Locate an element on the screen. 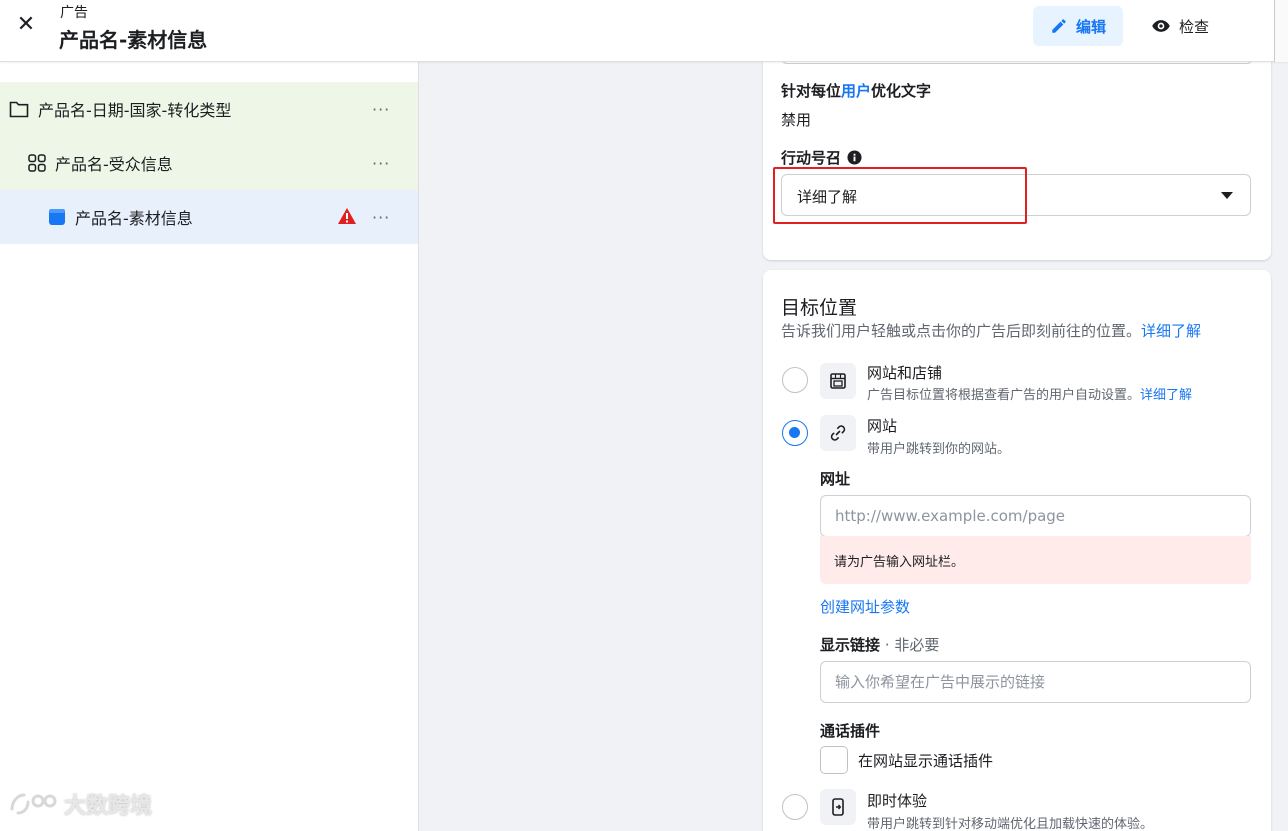 The width and height of the screenshot is (1288, 831). creative-card: 针对每位用户优化文字 禁用 行动号召 详细了解 is located at coordinates (1017, 154).